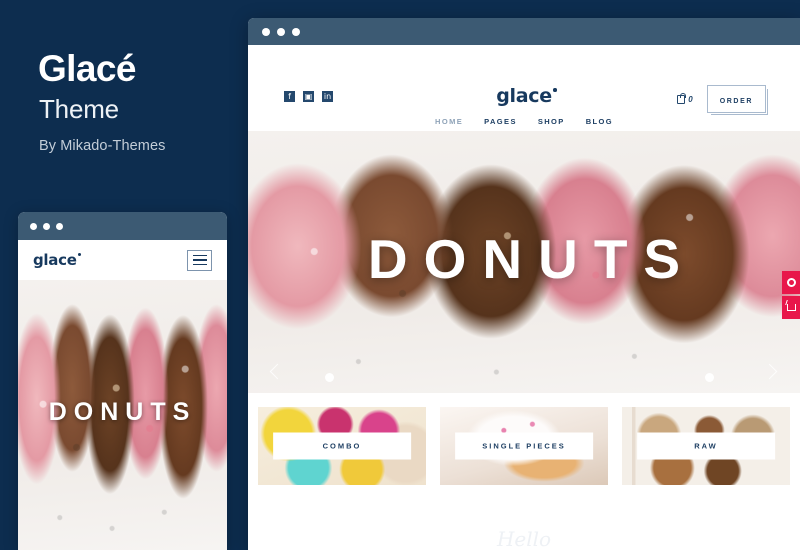 The width and height of the screenshot is (800, 550). I want to click on browser-chrome, so click(524, 31).